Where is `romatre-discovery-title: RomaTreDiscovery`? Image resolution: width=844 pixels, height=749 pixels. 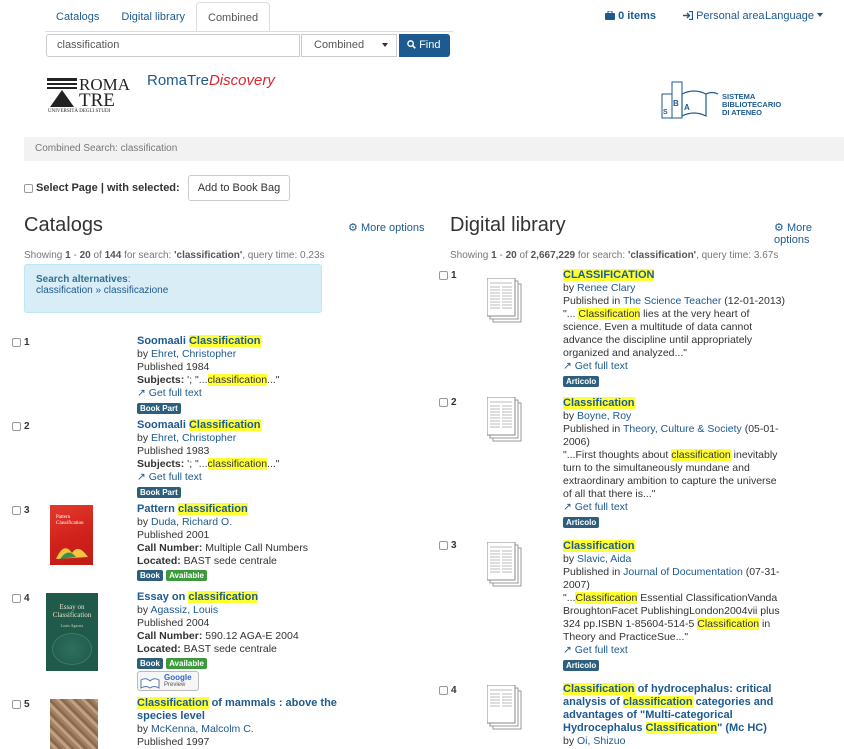 romatre-discovery-title: RomaTreDiscovery is located at coordinates (211, 80).